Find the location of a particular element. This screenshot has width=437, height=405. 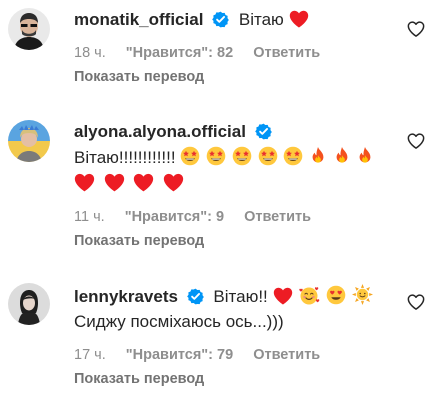

sun-face-emoji-icon is located at coordinates (362, 294).